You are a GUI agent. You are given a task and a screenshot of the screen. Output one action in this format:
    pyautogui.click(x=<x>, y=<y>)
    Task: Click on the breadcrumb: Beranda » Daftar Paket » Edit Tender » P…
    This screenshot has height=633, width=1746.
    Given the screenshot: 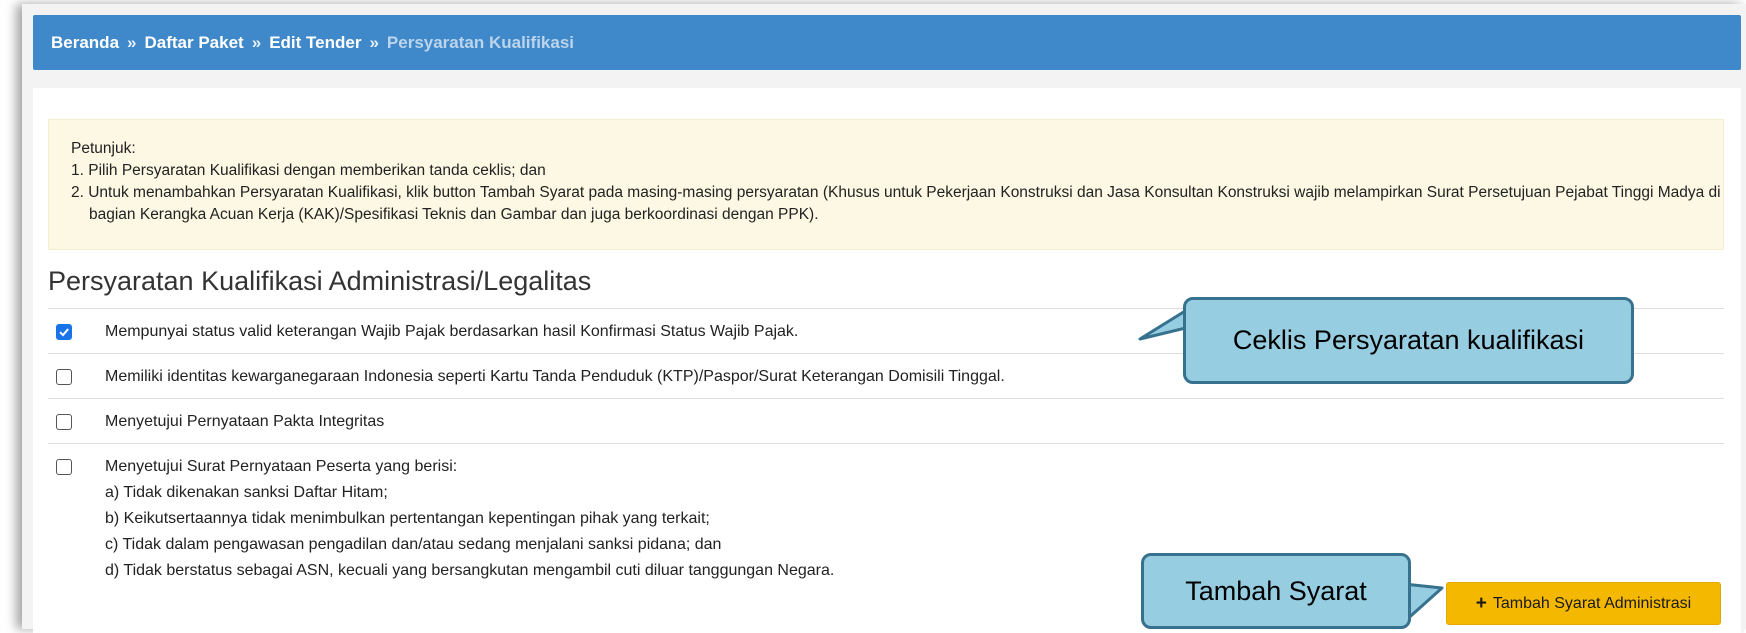 What is the action you would take?
    pyautogui.click(x=887, y=42)
    